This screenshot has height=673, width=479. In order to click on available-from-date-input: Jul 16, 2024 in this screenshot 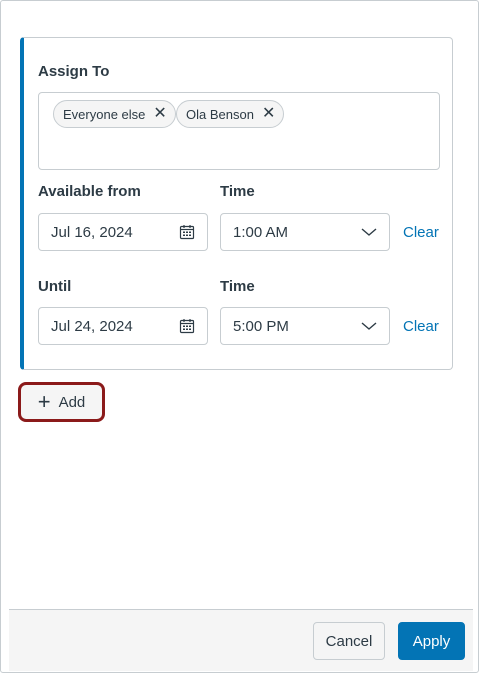, I will do `click(123, 232)`.